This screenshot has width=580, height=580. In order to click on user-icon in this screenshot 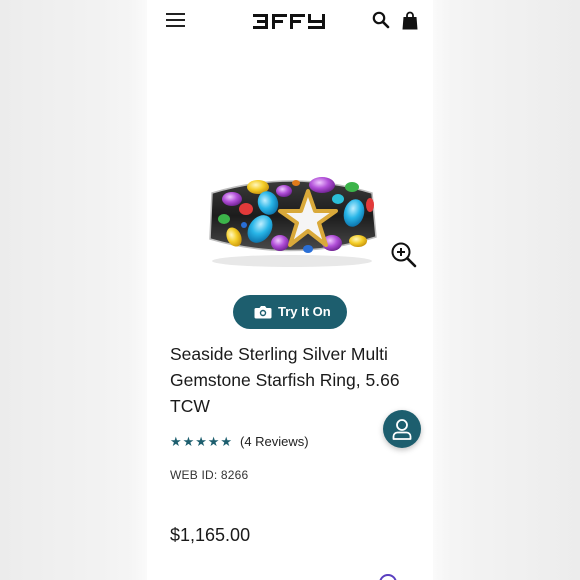, I will do `click(402, 429)`.